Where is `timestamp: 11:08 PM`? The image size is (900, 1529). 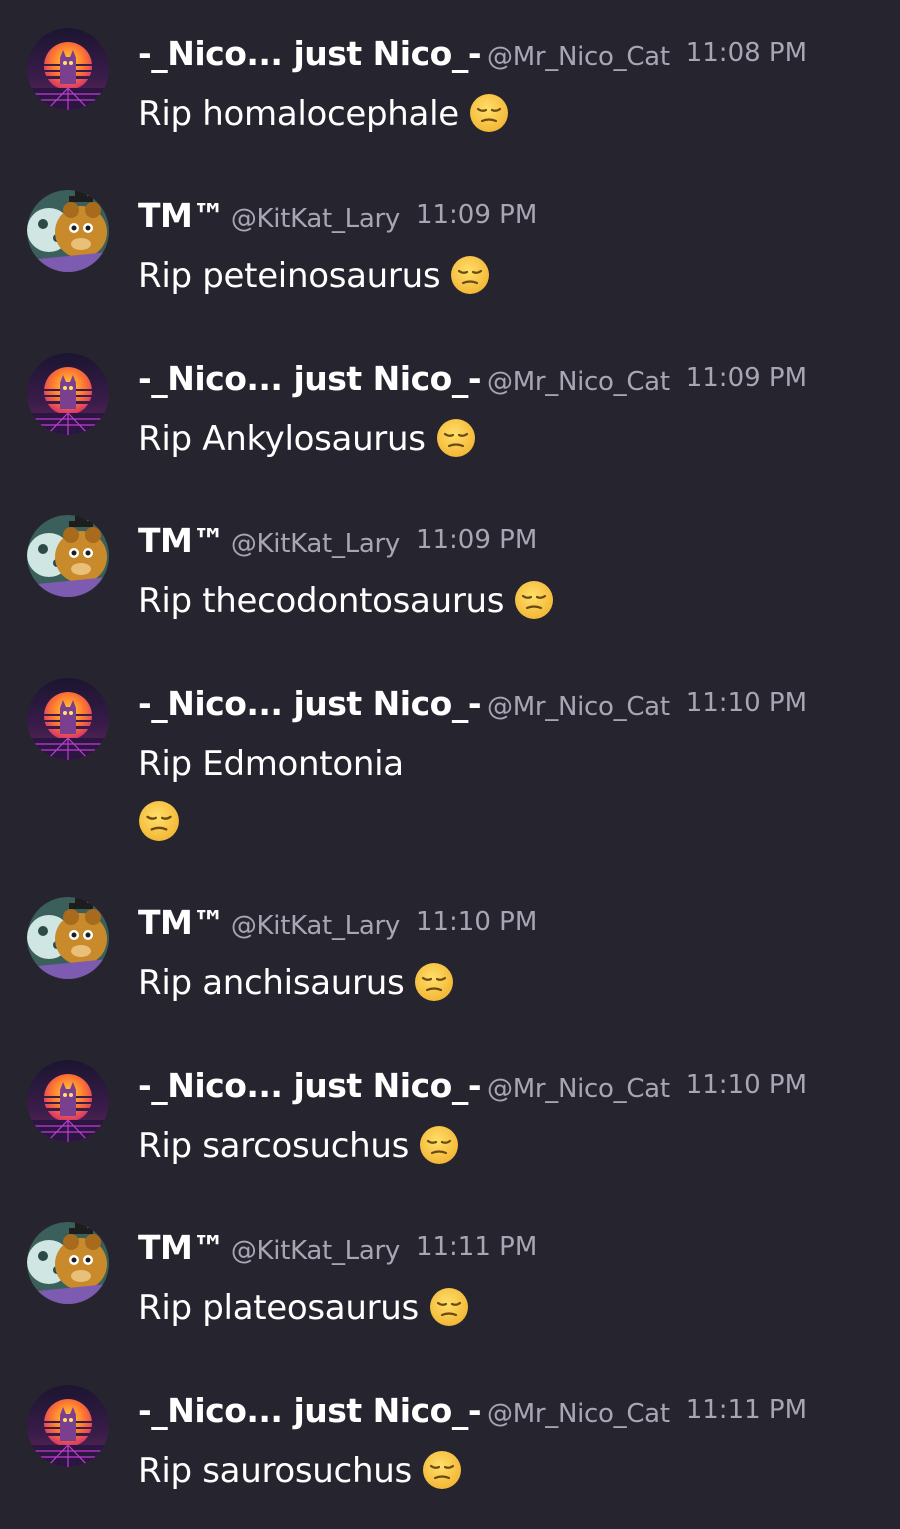 timestamp: 11:08 PM is located at coordinates (746, 53).